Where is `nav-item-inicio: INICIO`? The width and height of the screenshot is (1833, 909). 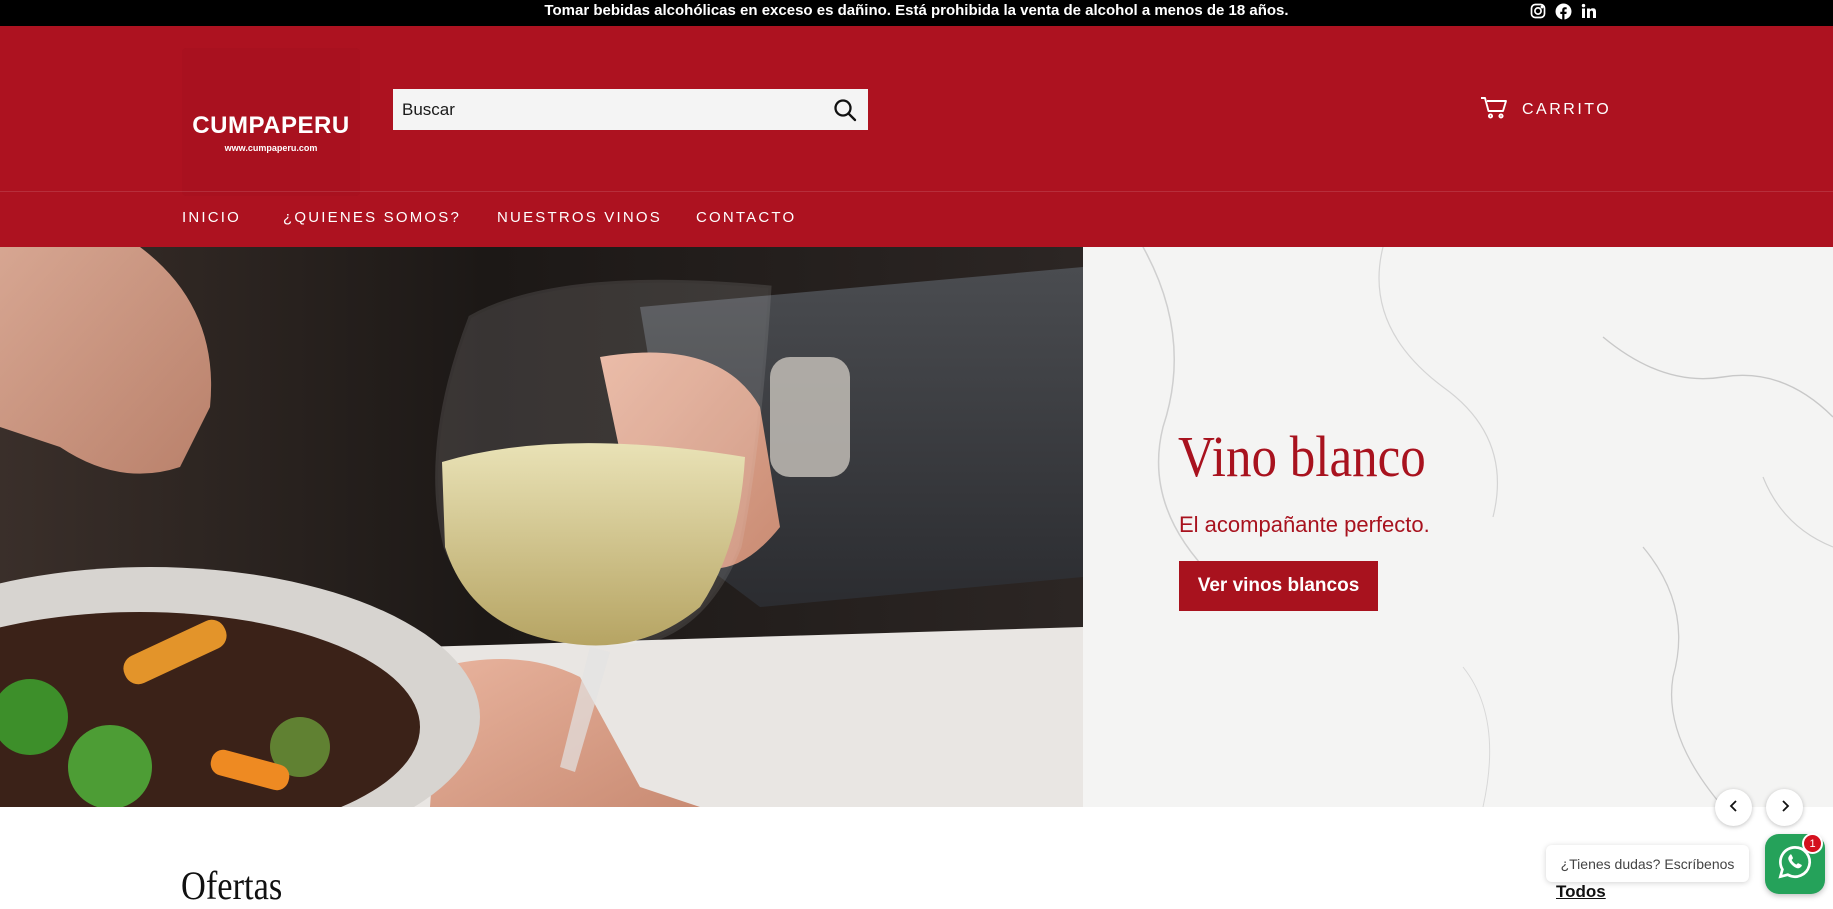 nav-item-inicio: INICIO is located at coordinates (211, 217).